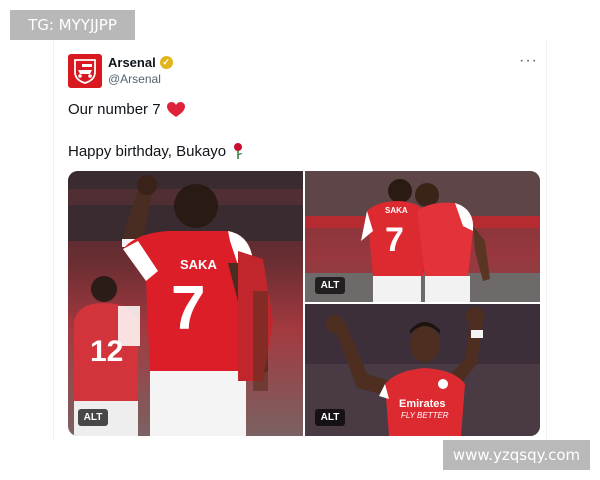 This screenshot has height=480, width=600. What do you see at coordinates (422, 370) in the screenshot?
I see `photo-saka-celebrate: Emirates FLY BETTER ALT` at bounding box center [422, 370].